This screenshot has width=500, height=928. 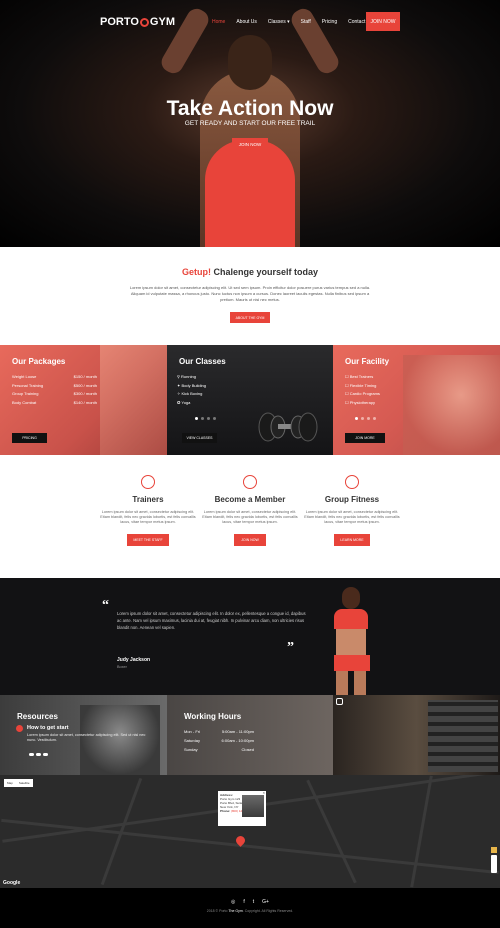 What do you see at coordinates (463, 736) in the screenshot?
I see `gym-weights-rack` at bounding box center [463, 736].